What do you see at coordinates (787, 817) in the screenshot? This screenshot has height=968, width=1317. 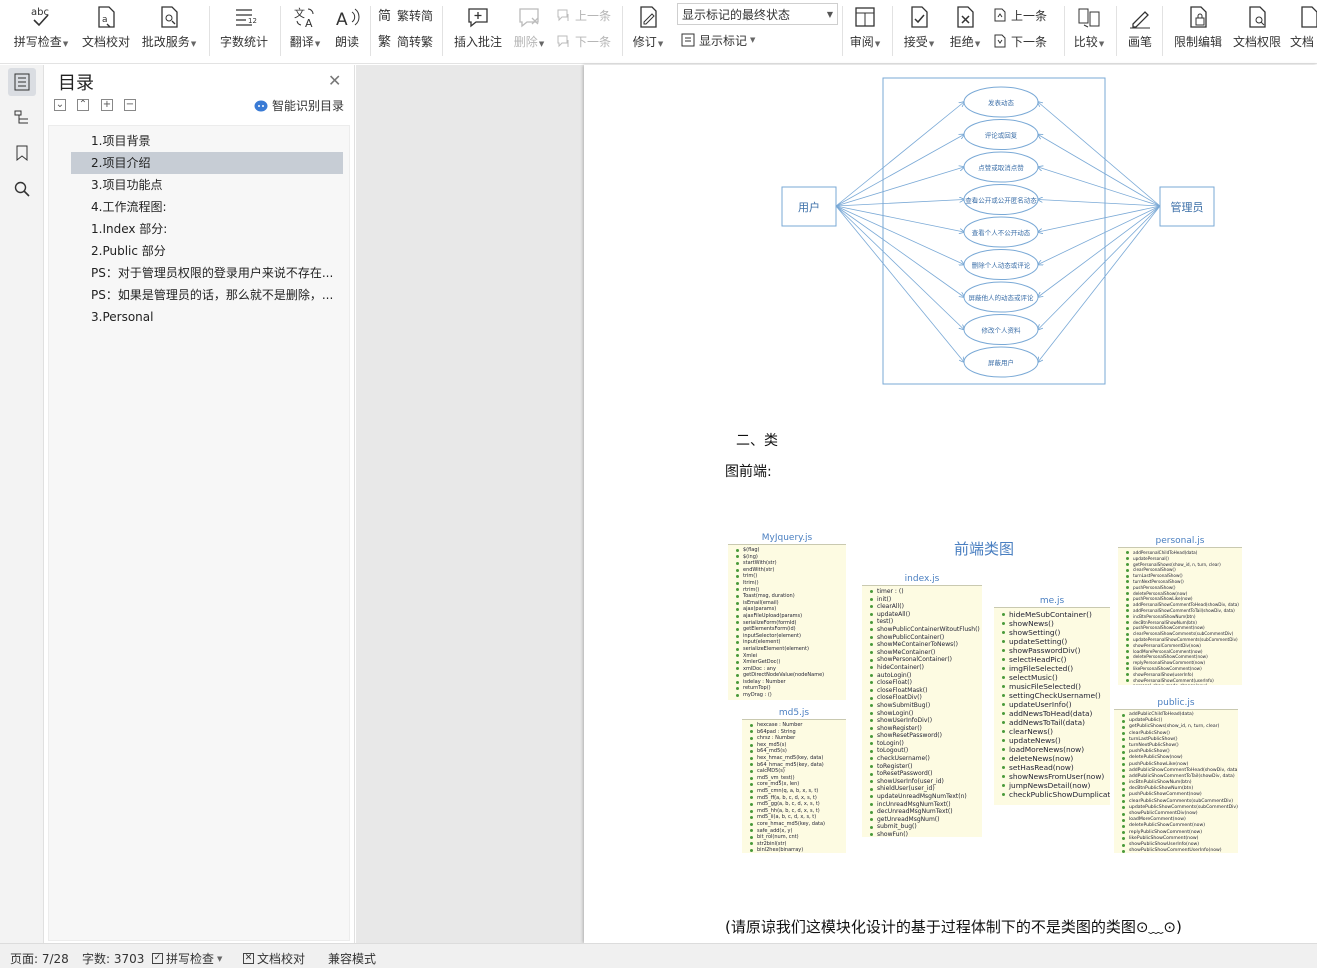 I see `class-member-text: md5_ii(a, b, c, d, x, s, t)` at bounding box center [787, 817].